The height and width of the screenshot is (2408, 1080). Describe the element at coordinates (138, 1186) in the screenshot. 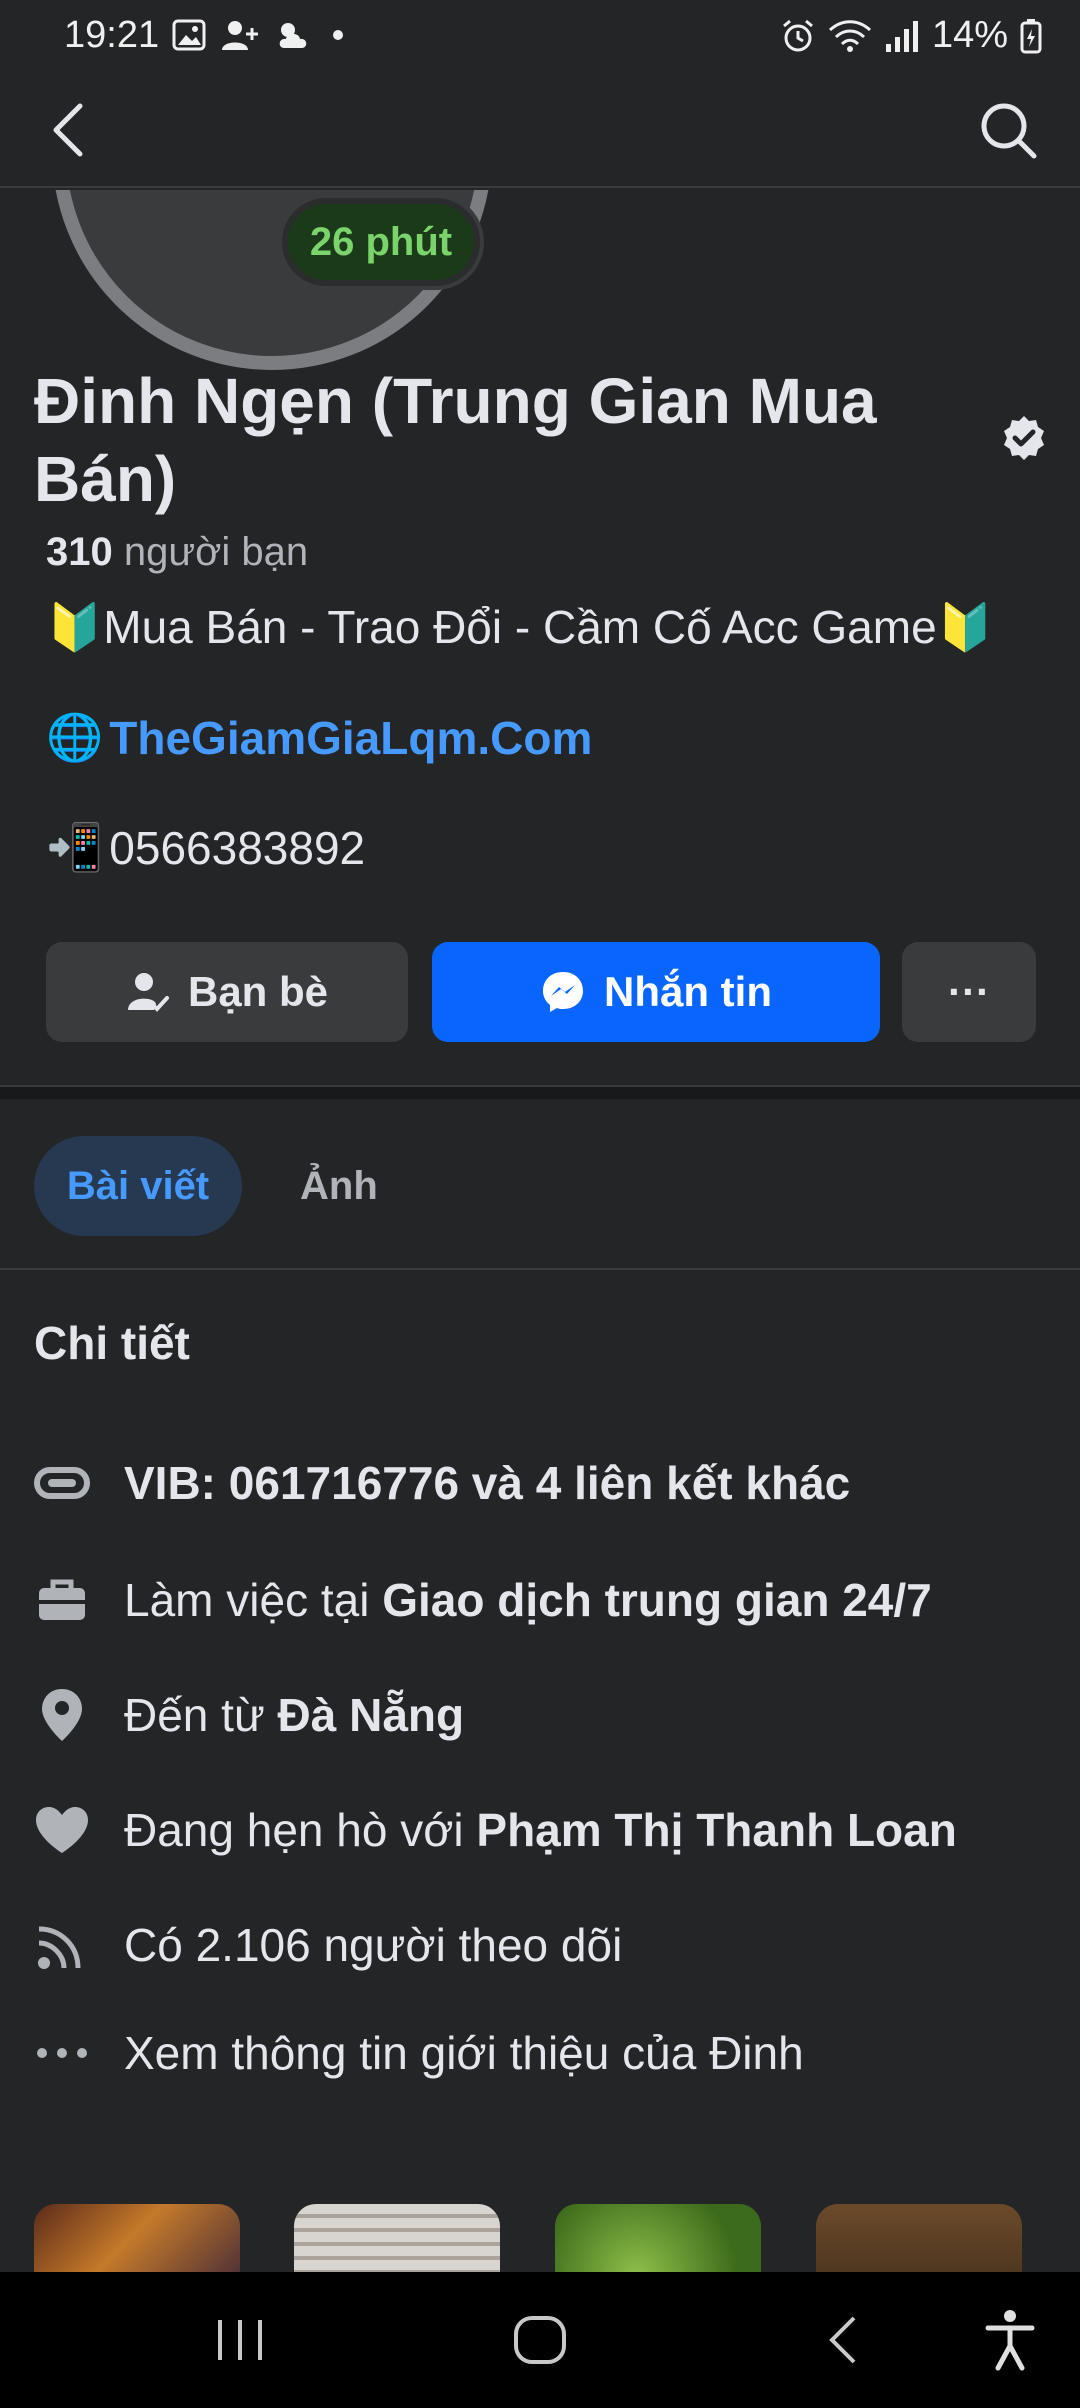

I see `tab-posts: Bài viết` at that location.